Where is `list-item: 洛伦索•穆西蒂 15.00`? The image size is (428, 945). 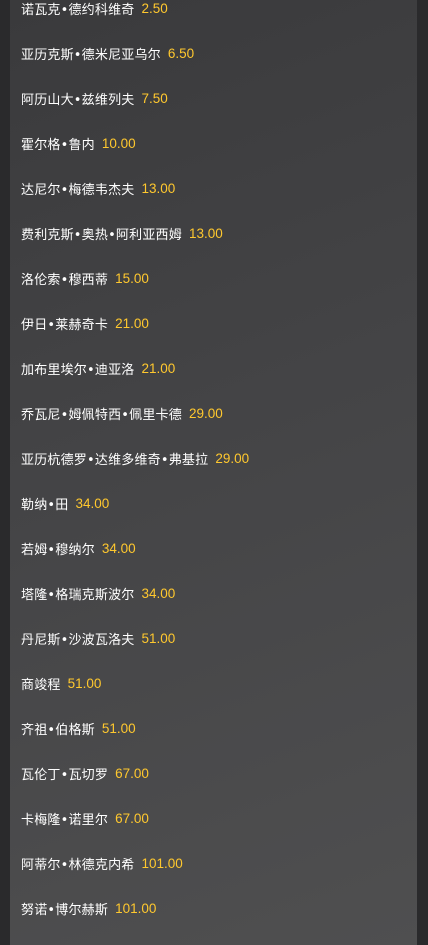 list-item: 洛伦索•穆西蒂 15.00 is located at coordinates (213, 278).